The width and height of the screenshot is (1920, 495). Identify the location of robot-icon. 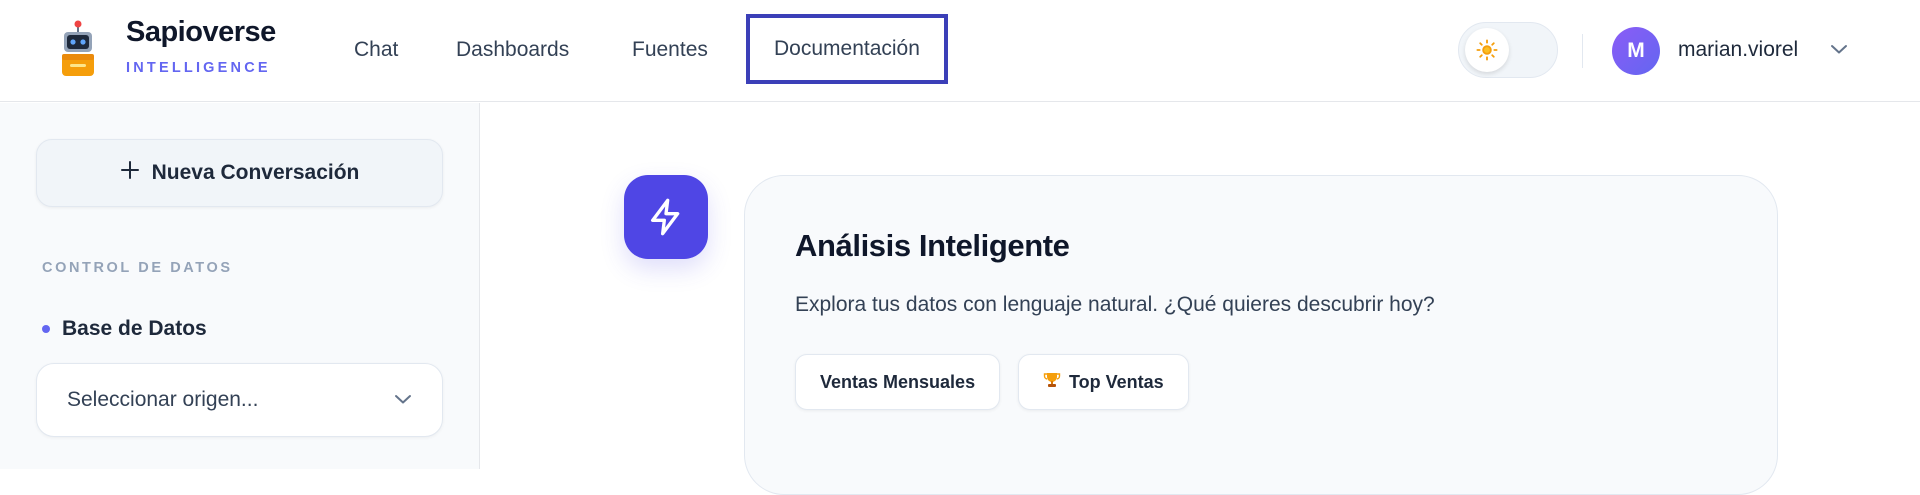
(78, 49).